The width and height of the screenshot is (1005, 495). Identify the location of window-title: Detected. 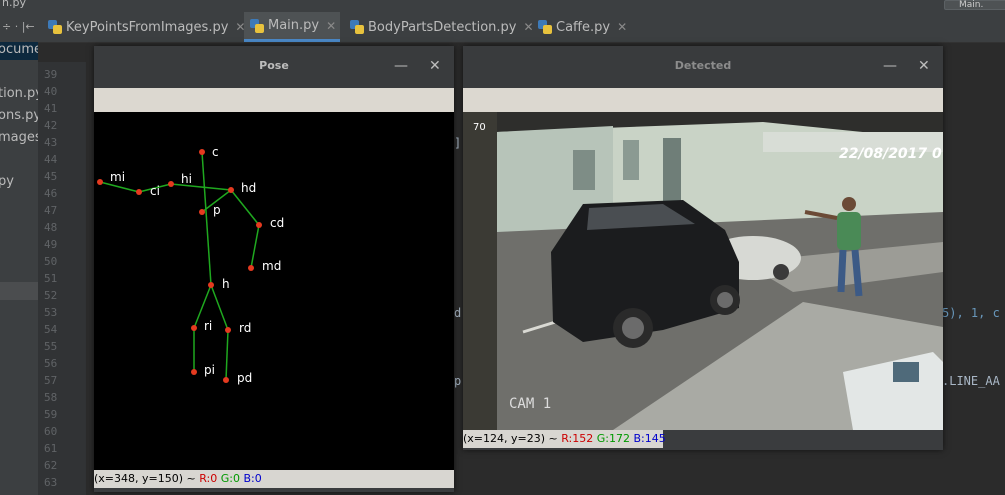
(703, 65).